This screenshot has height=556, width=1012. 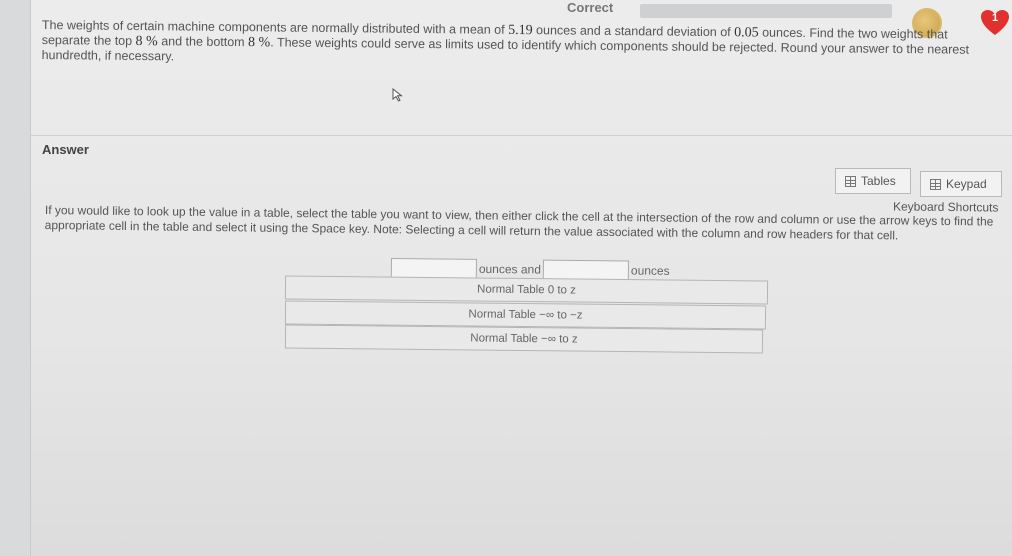 What do you see at coordinates (650, 270) in the screenshot?
I see `unit-label: ounces` at bounding box center [650, 270].